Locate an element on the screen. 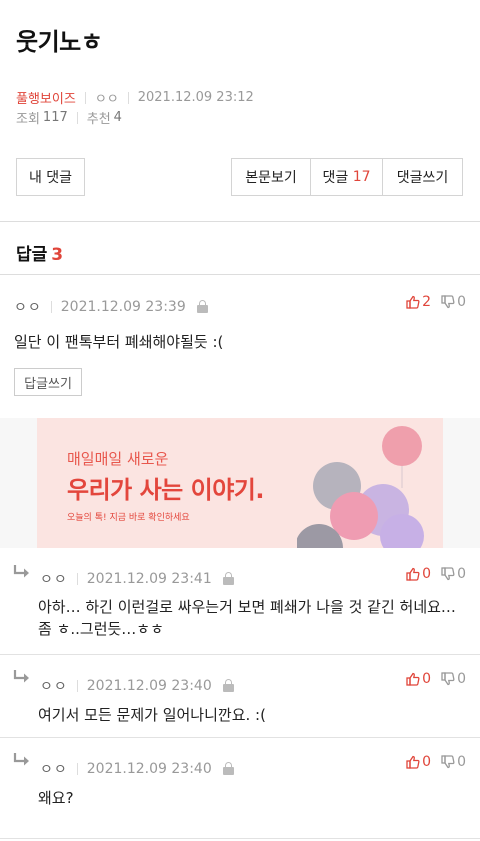 The image size is (480, 841). reply-button: 답글쓰기 is located at coordinates (48, 382).